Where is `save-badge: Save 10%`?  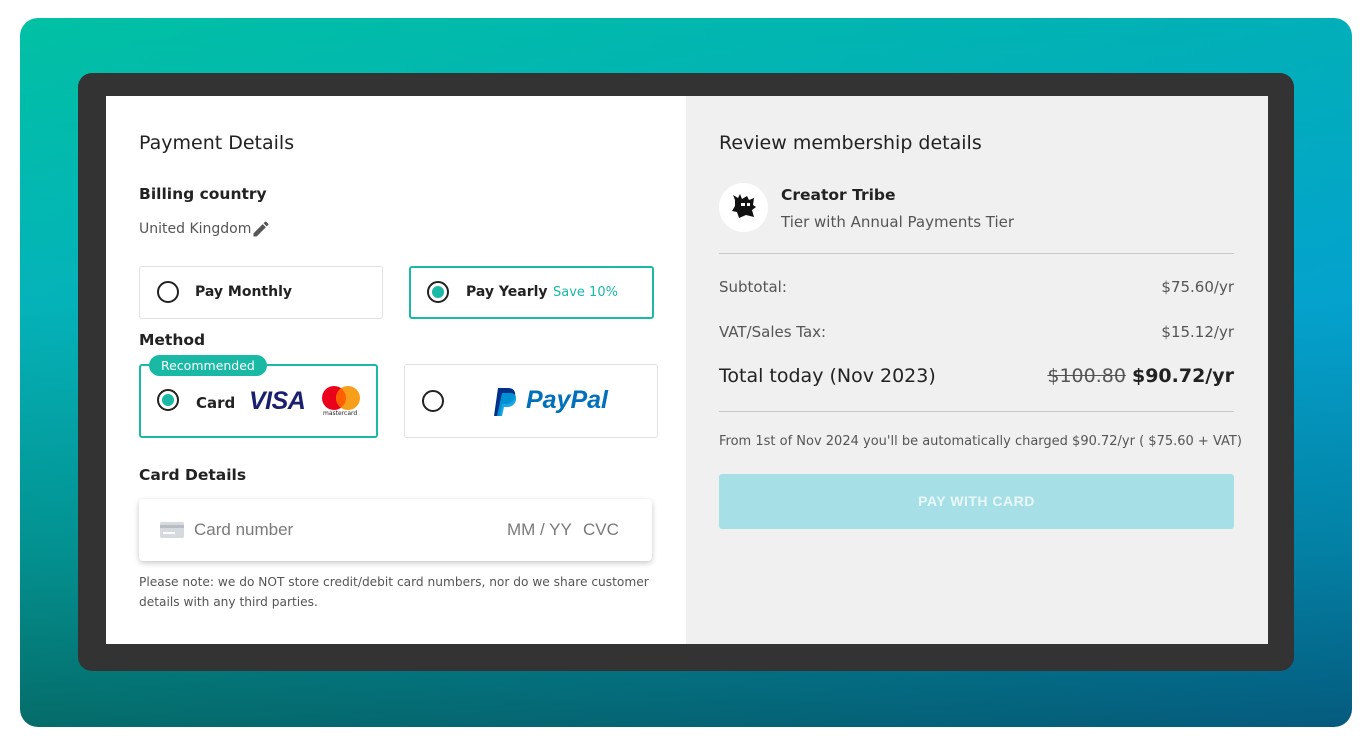
save-badge: Save 10% is located at coordinates (585, 292).